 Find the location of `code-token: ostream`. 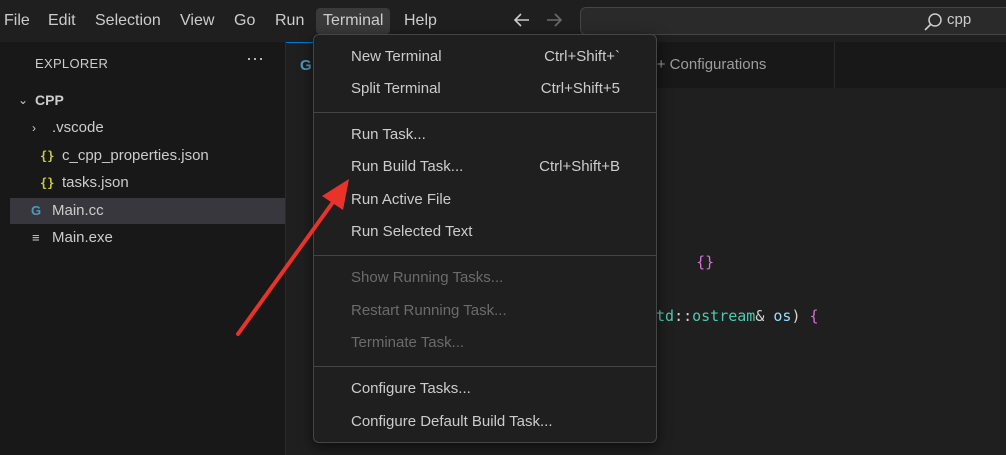

code-token: ostream is located at coordinates (724, 316).